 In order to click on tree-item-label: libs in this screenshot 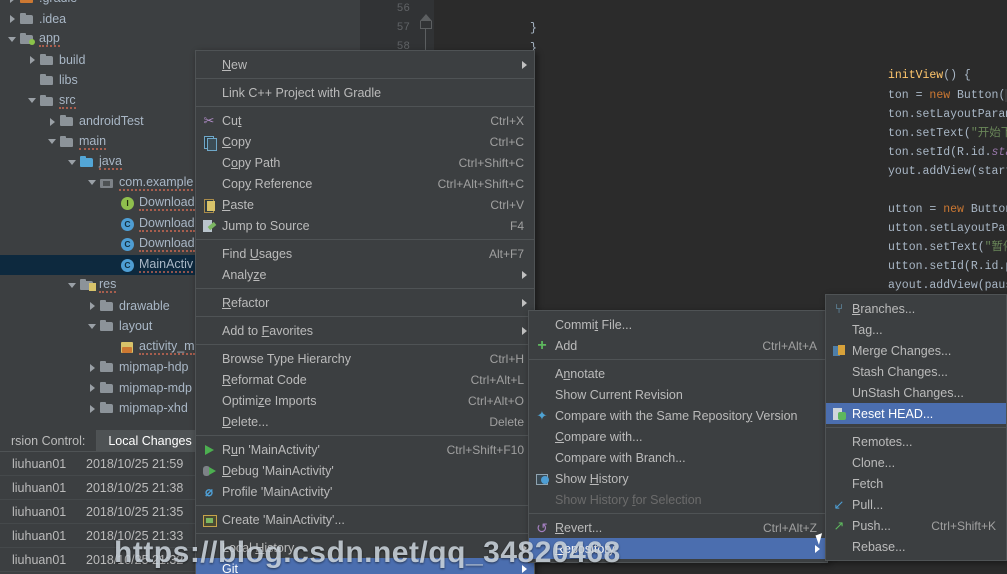, I will do `click(68, 80)`.